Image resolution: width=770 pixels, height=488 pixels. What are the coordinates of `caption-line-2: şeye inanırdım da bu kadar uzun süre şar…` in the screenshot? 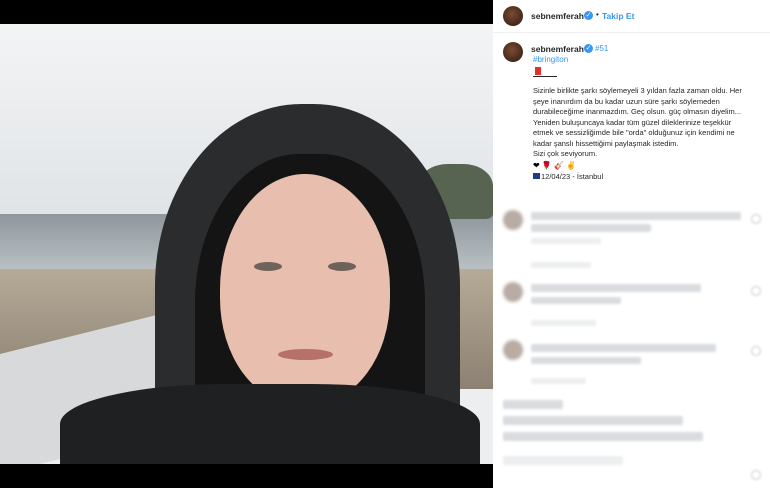 It's located at (626, 101).